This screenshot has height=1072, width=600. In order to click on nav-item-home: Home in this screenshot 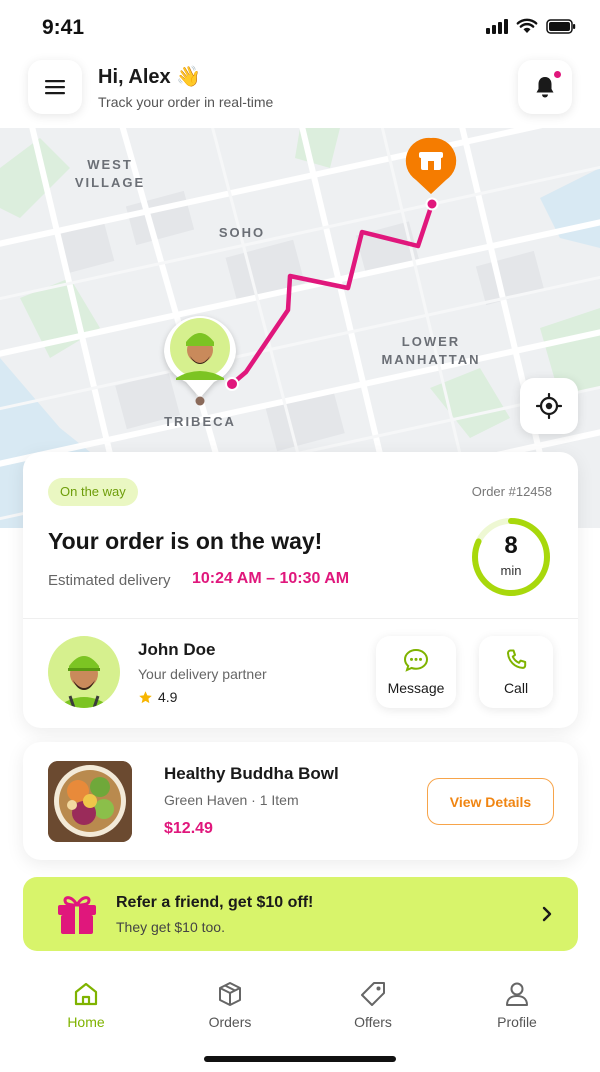, I will do `click(86, 1005)`.